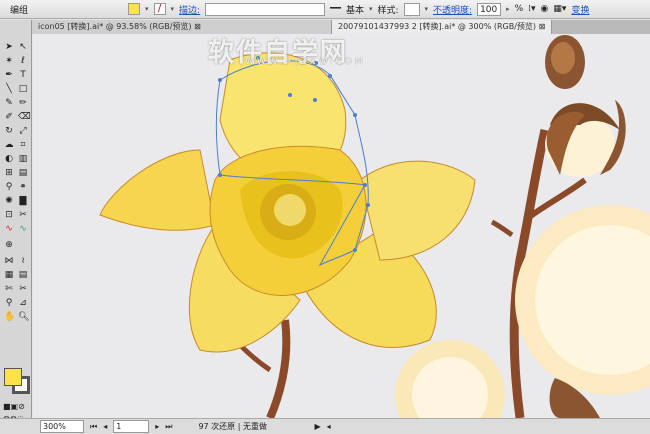 This screenshot has width=650, height=434. Describe the element at coordinates (9, 289) in the screenshot. I see `knife-icon: ✄` at that location.